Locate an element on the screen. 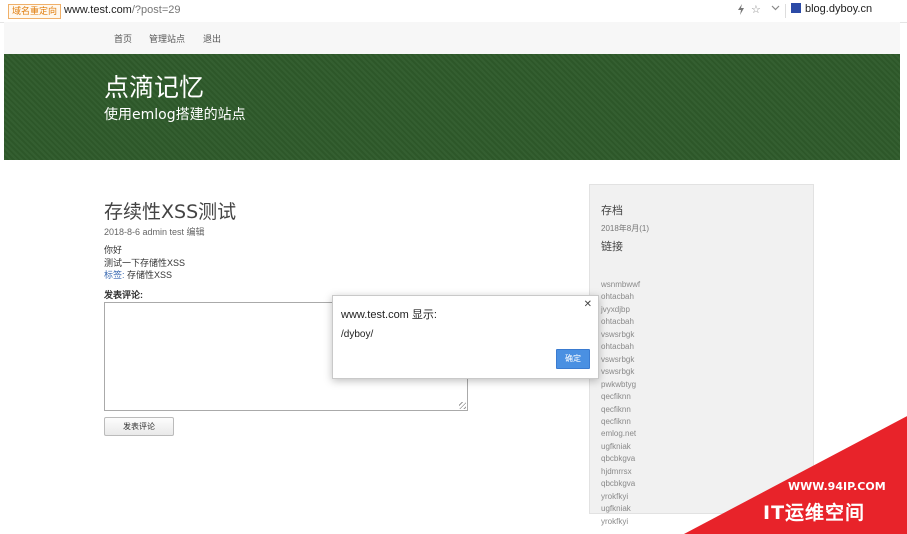  sidebar-link: pwkwbtyg is located at coordinates (618, 384).